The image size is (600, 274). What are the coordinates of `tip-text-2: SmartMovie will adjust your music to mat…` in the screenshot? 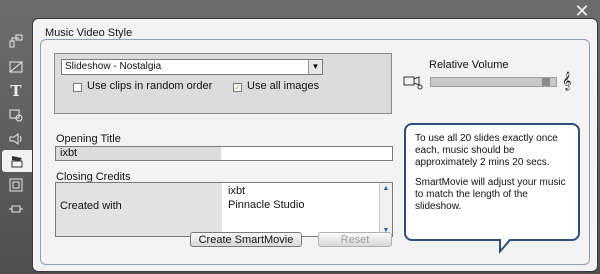 It's located at (490, 194).